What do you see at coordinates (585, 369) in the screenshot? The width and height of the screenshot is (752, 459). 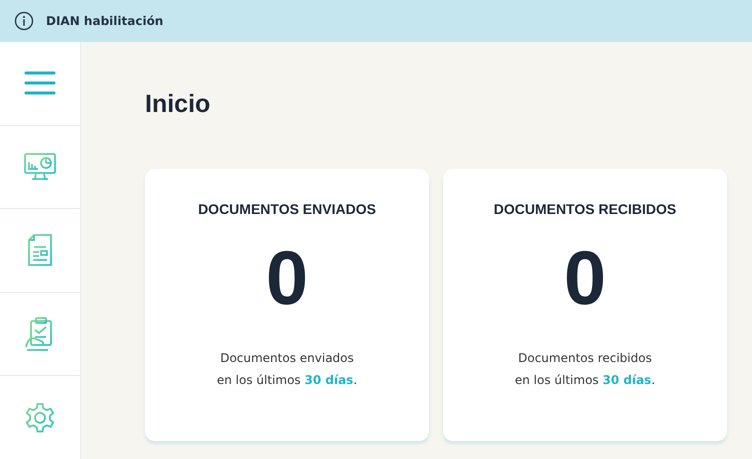 I see `card-description: Documentos recibidos en los últimos 30 días.` at bounding box center [585, 369].